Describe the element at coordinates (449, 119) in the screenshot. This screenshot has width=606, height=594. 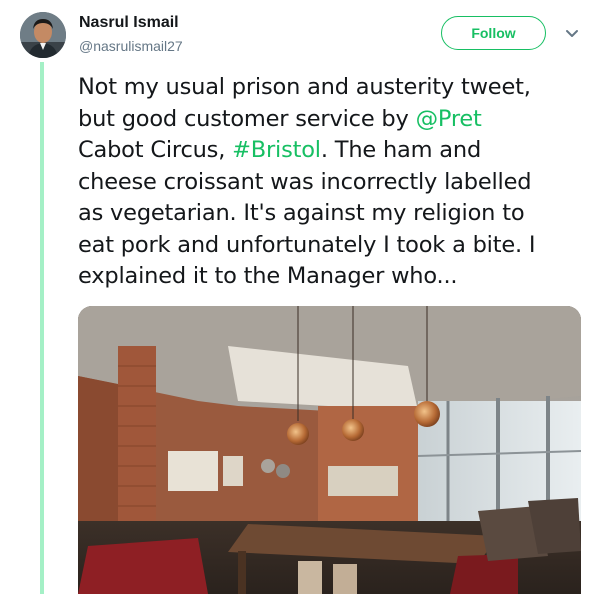
I see `mention-link: @Pret` at that location.